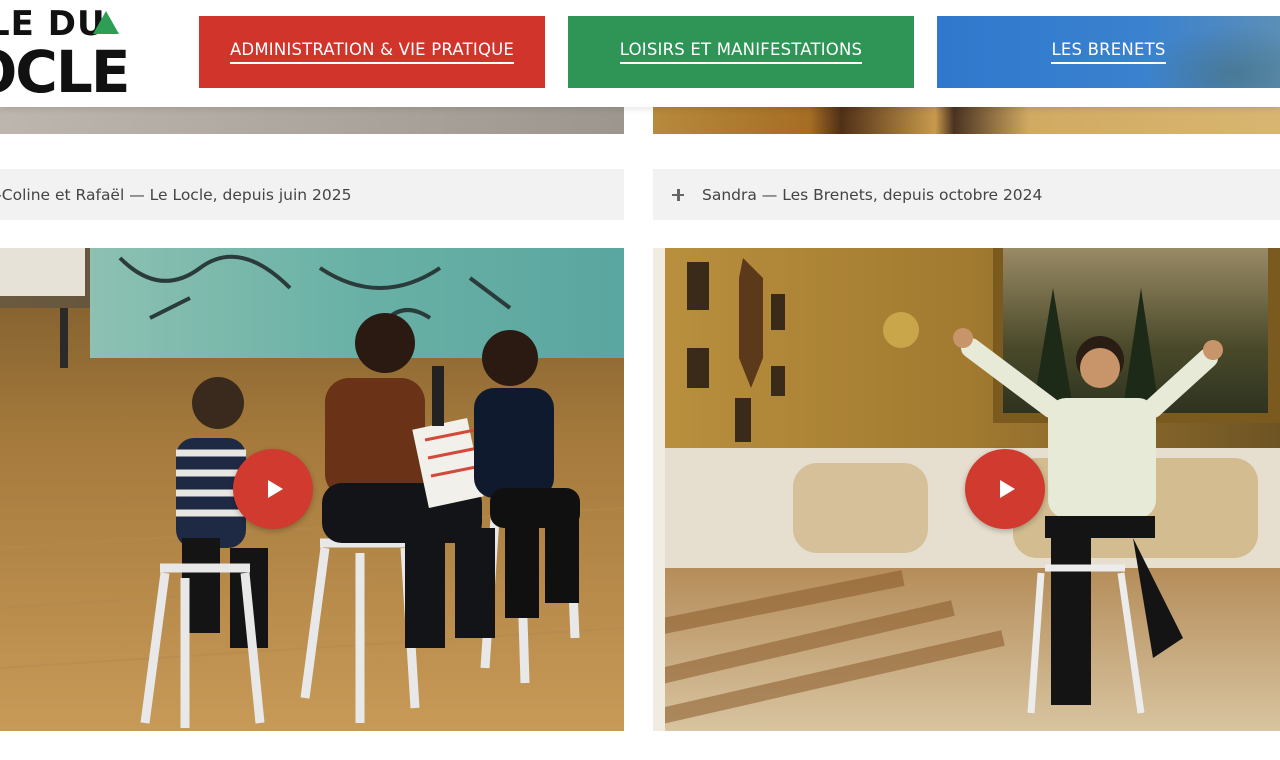 This screenshot has width=1280, height=760. I want to click on nav-administration-button: ADMINISTRATION & VIE PRATIQUE, so click(372, 52).